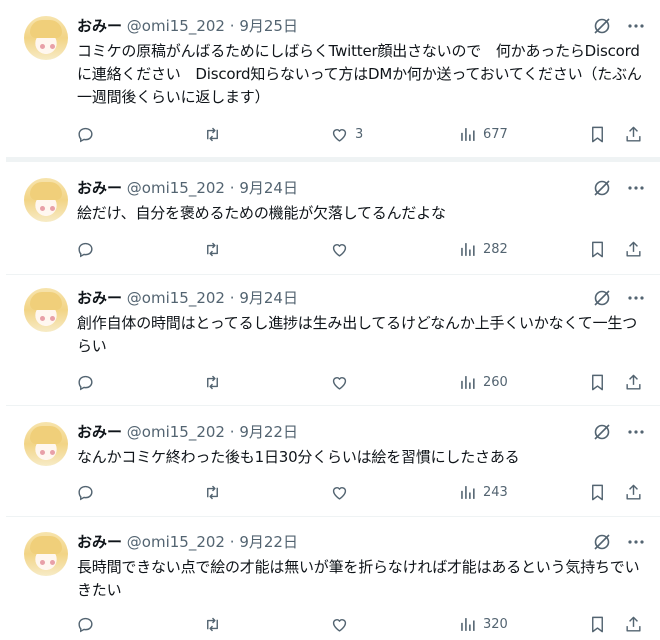 The width and height of the screenshot is (660, 640). I want to click on views-button: 243, so click(483, 492).